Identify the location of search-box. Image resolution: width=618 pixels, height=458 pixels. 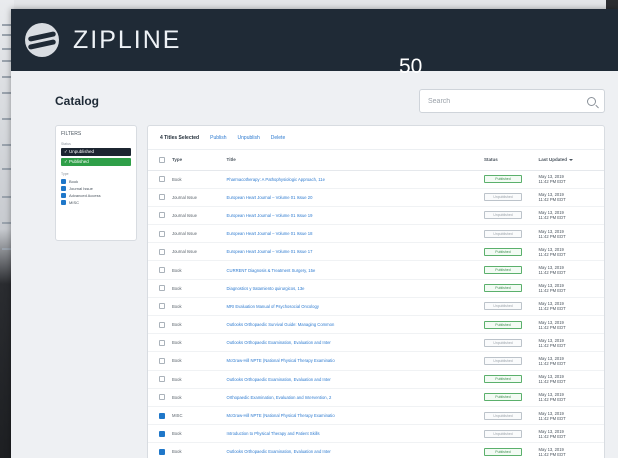
(512, 101).